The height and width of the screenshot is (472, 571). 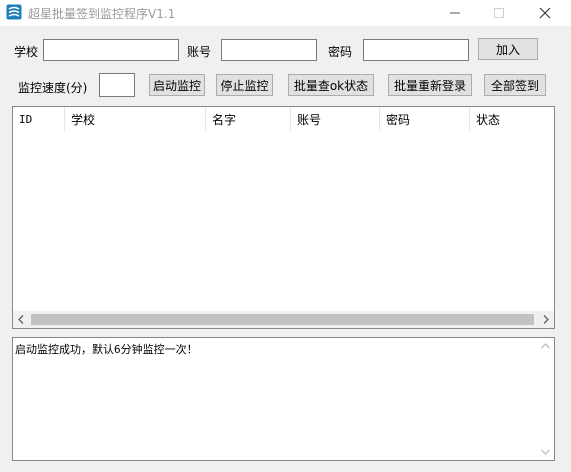 What do you see at coordinates (416, 50) in the screenshot?
I see `password-input` at bounding box center [416, 50].